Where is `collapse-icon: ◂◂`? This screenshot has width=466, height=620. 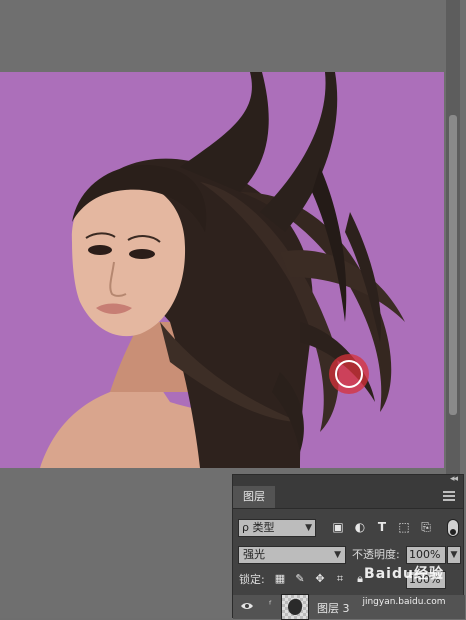 collapse-icon: ◂◂ is located at coordinates (454, 479).